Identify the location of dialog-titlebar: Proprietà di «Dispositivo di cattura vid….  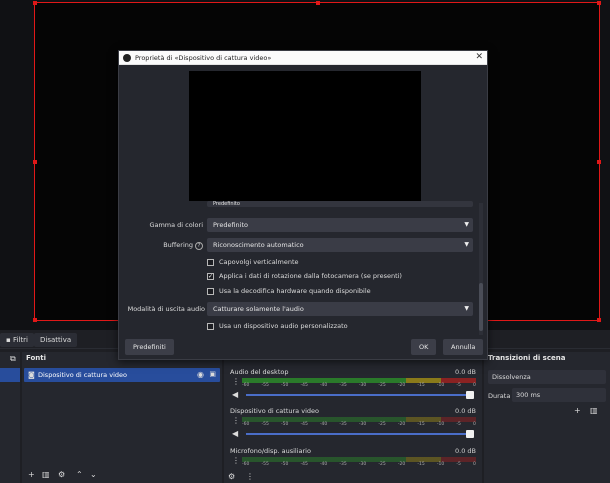
(303, 58).